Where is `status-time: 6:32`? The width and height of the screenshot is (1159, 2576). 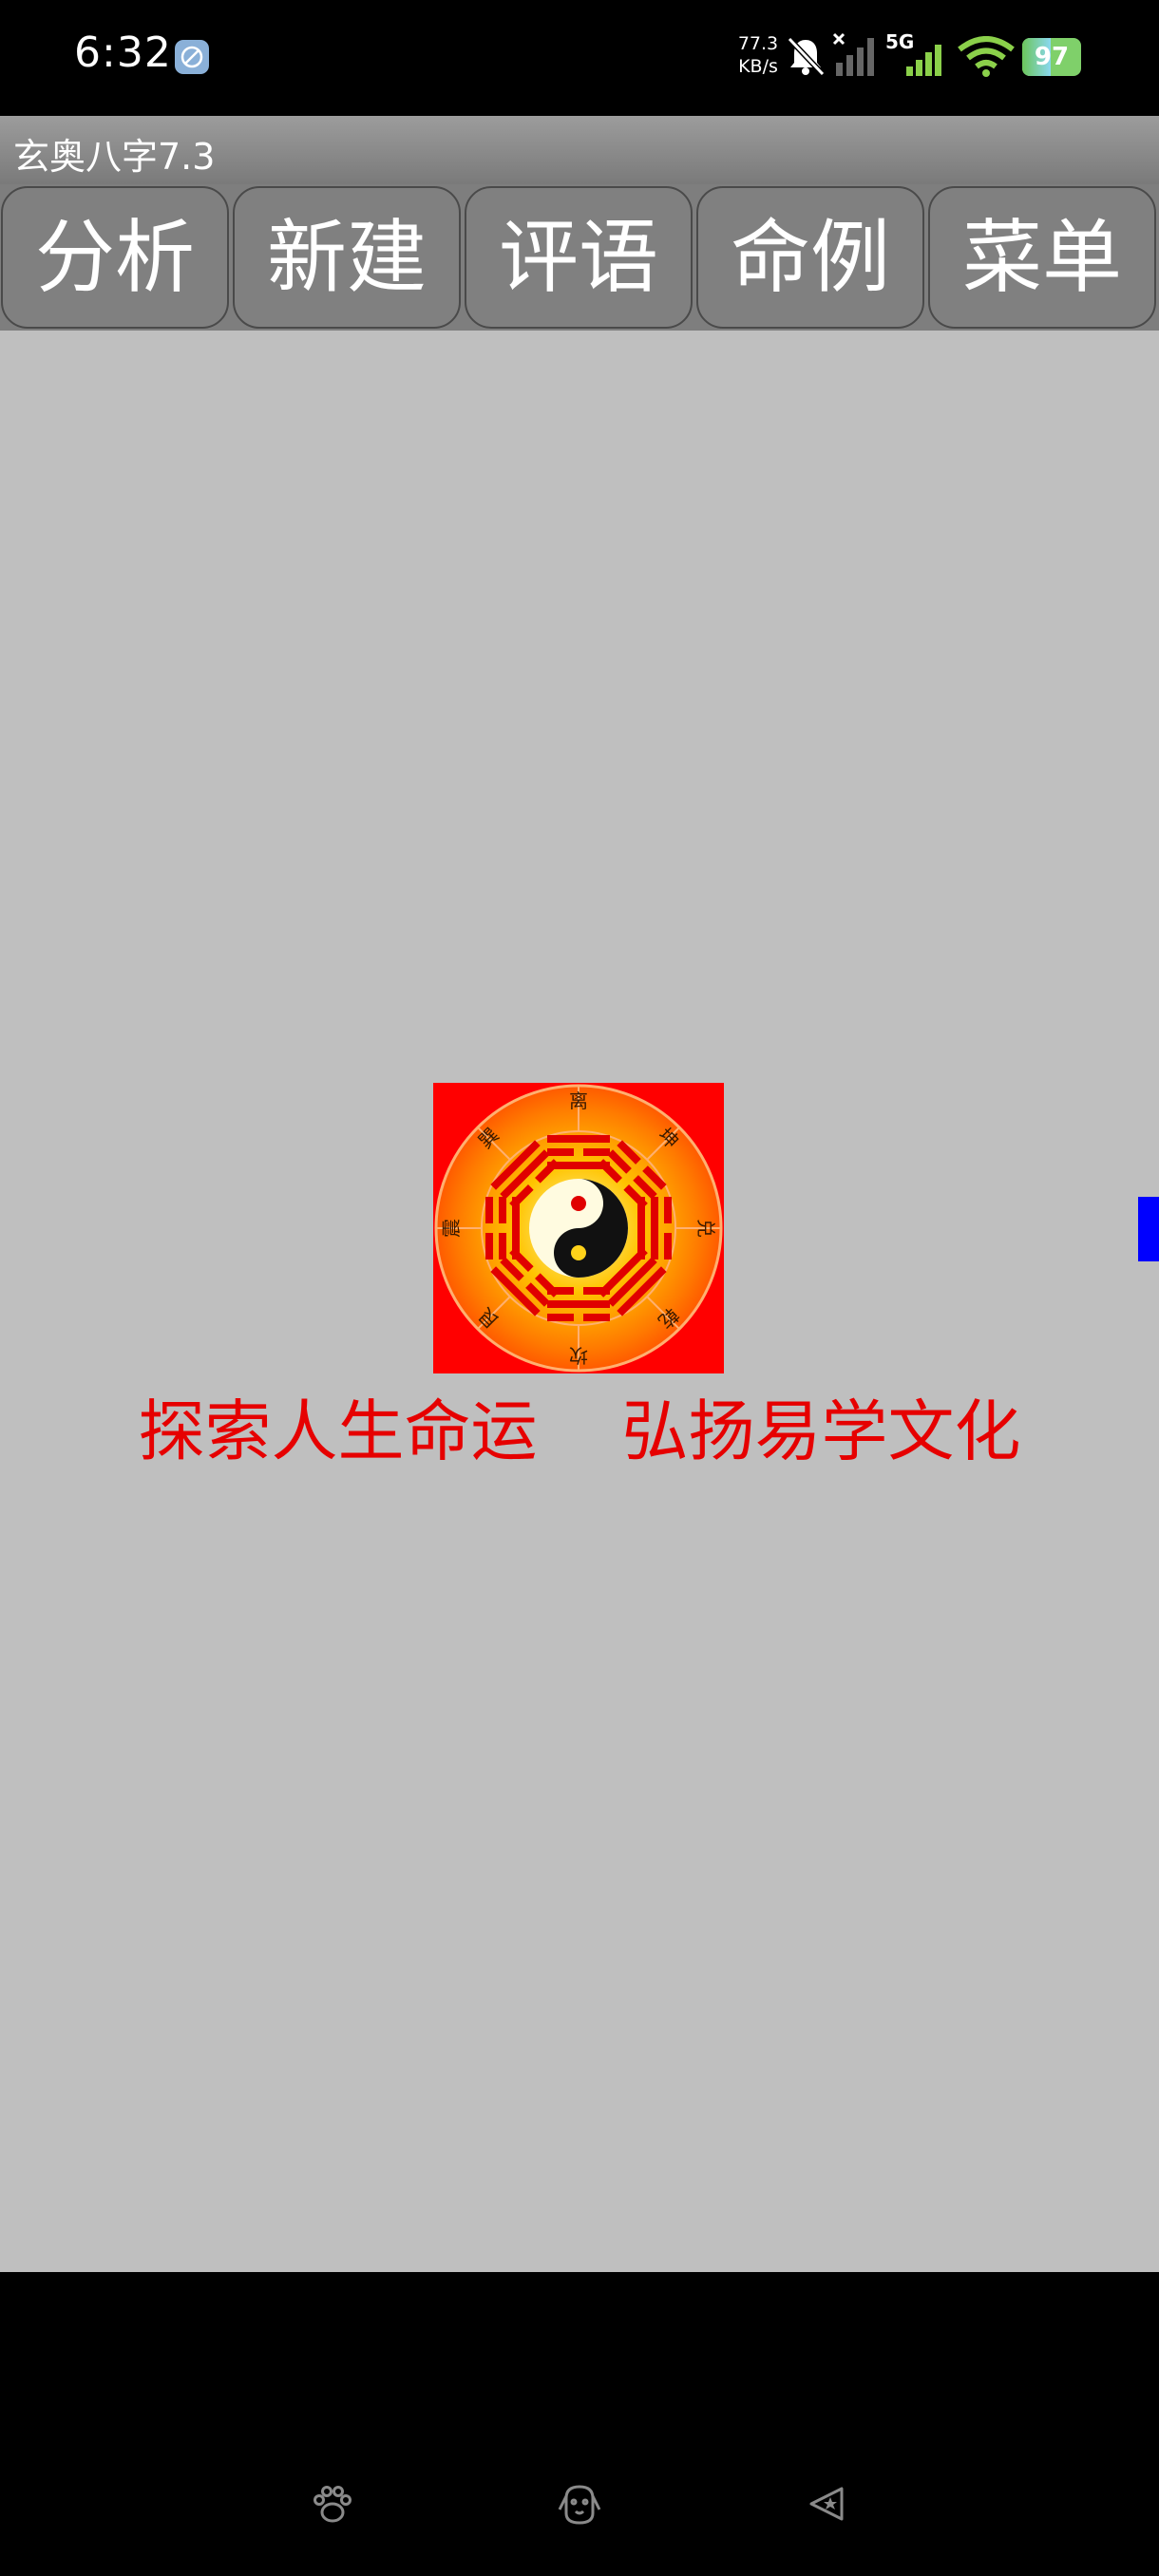 status-time: 6:32 is located at coordinates (123, 52).